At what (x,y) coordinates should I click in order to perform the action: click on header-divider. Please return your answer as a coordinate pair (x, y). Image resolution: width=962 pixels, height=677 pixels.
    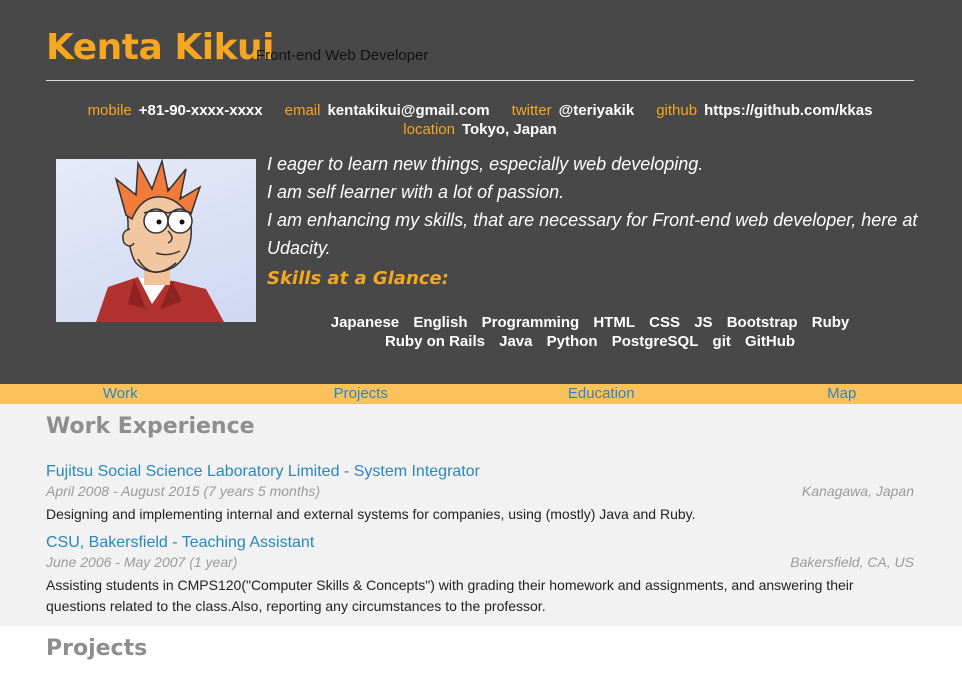
    Looking at the image, I should click on (480, 80).